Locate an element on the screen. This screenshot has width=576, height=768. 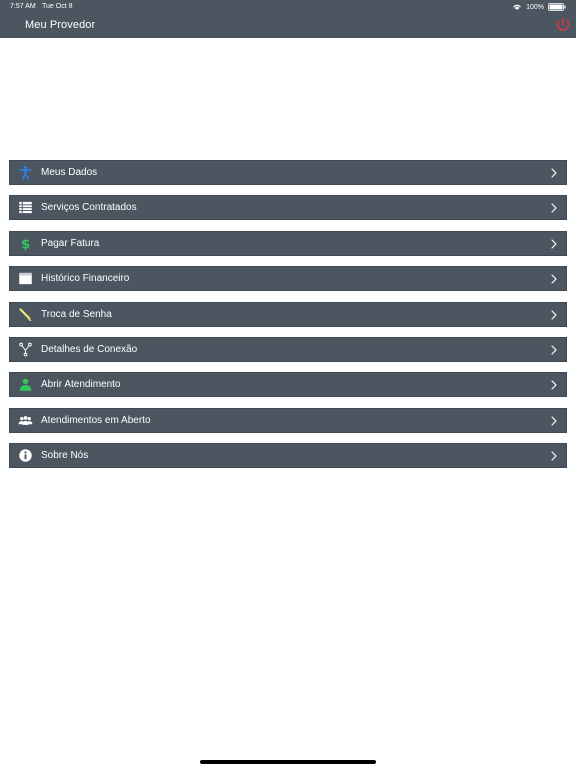
menu-item-historico-financeiro: Histórico Financeiro is located at coordinates (288, 279).